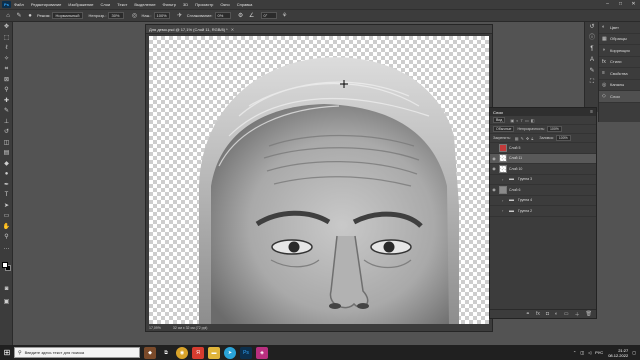 The height and width of the screenshot is (360, 640). I want to click on panel-menu-icon: ≡, so click(591, 112).